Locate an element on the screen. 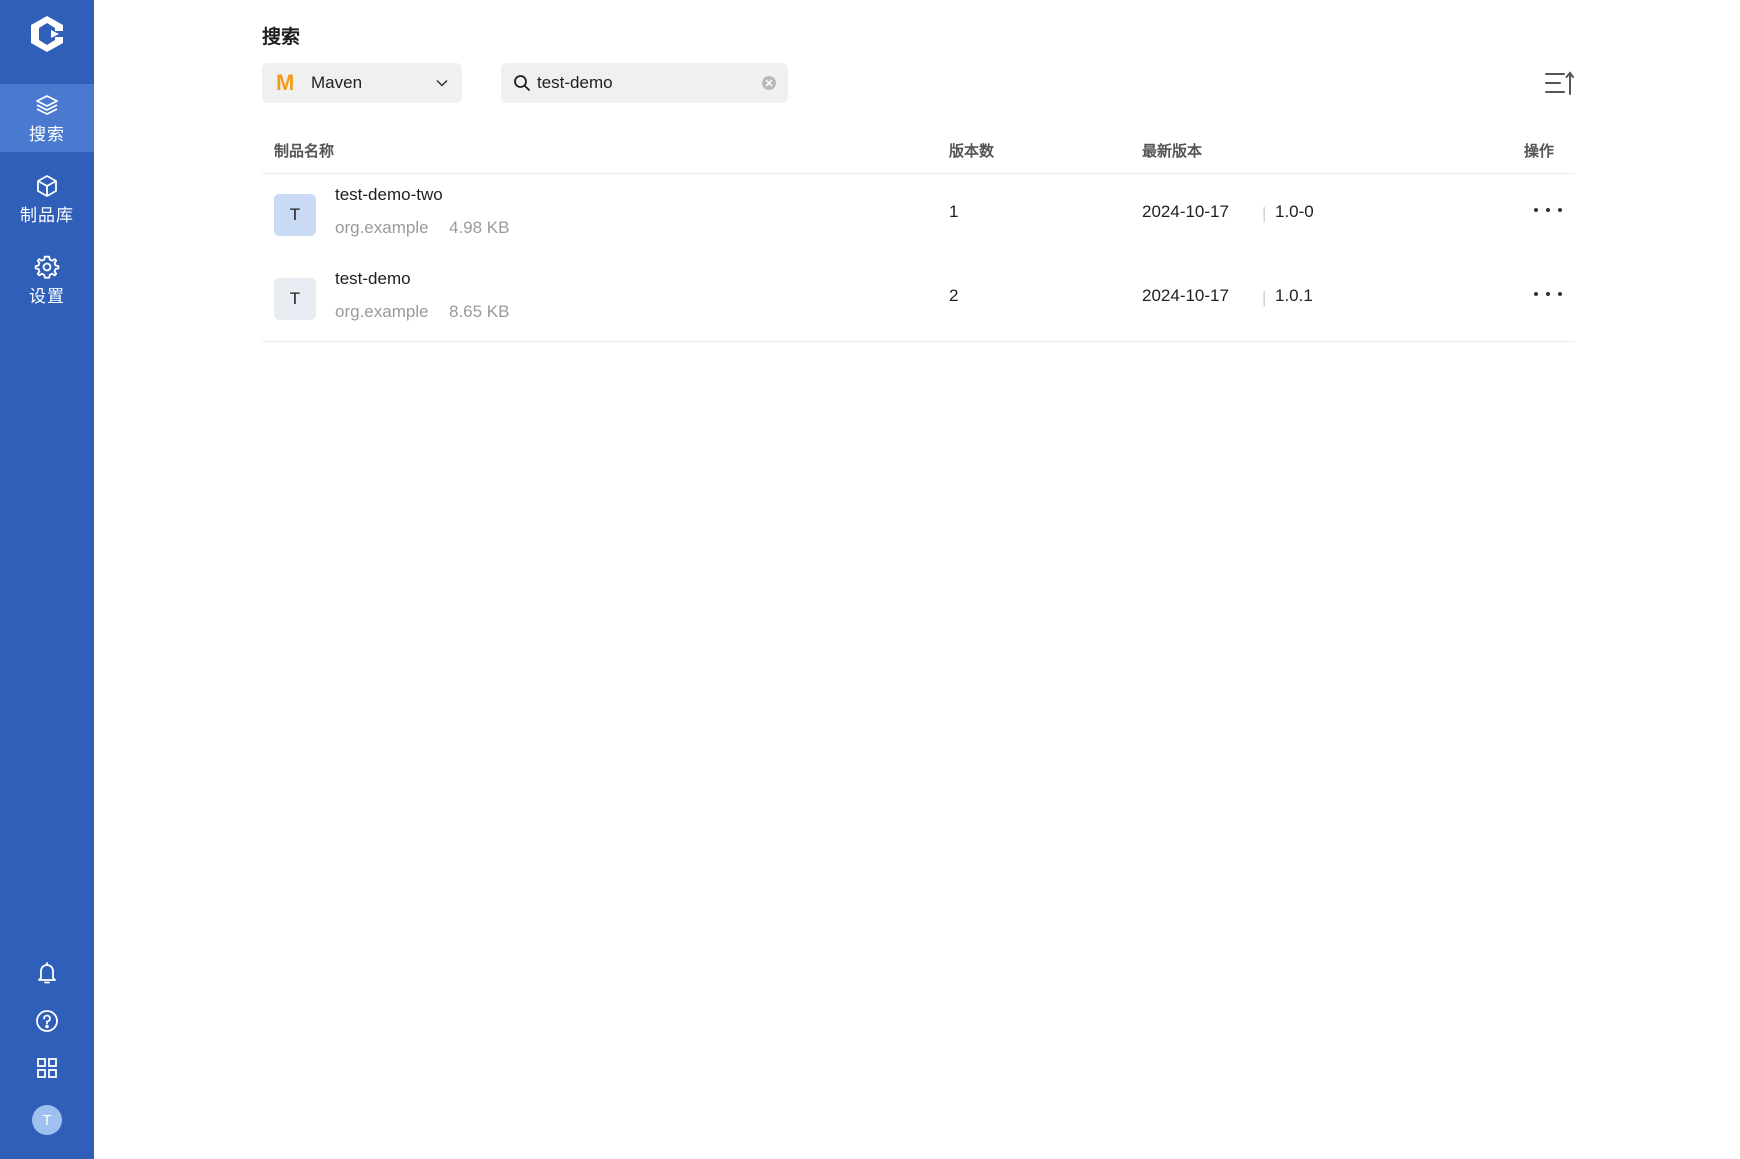 The width and height of the screenshot is (1740, 1159). package-type-select: M Maven is located at coordinates (362, 83).